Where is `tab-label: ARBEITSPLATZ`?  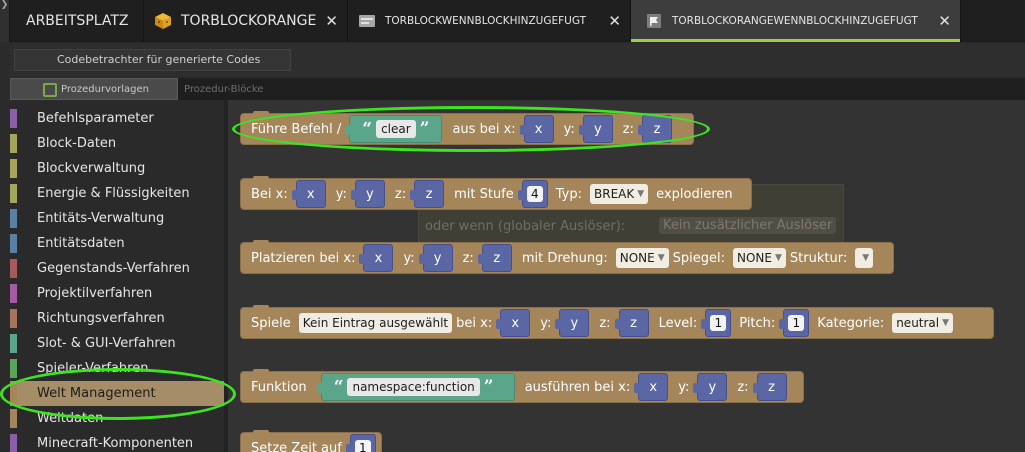
tab-label: ARBEITSPLATZ is located at coordinates (77, 21).